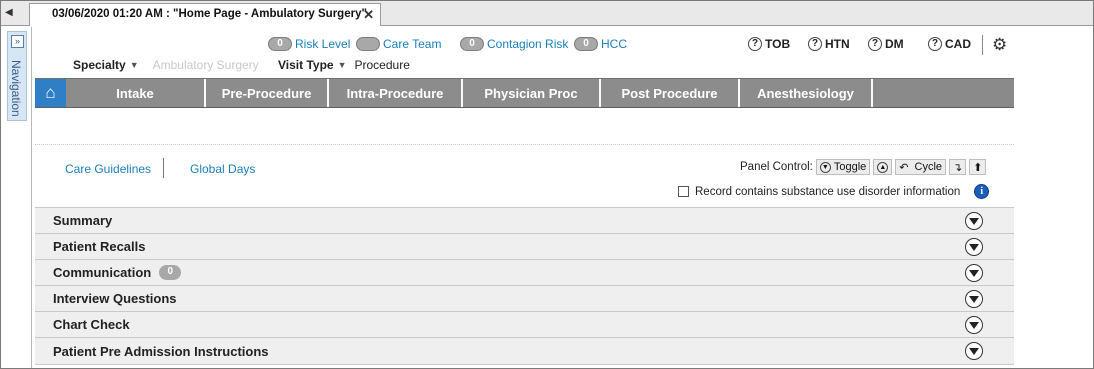  Describe the element at coordinates (600, 44) in the screenshot. I see `hcc-flag: 0 HCC` at that location.